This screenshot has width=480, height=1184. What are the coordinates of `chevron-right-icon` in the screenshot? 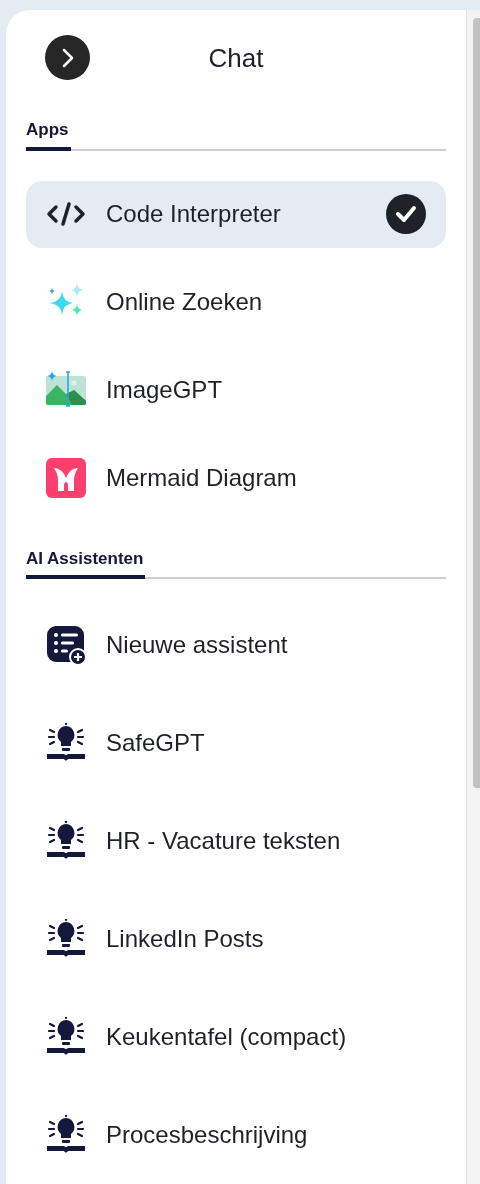 It's located at (67, 57).